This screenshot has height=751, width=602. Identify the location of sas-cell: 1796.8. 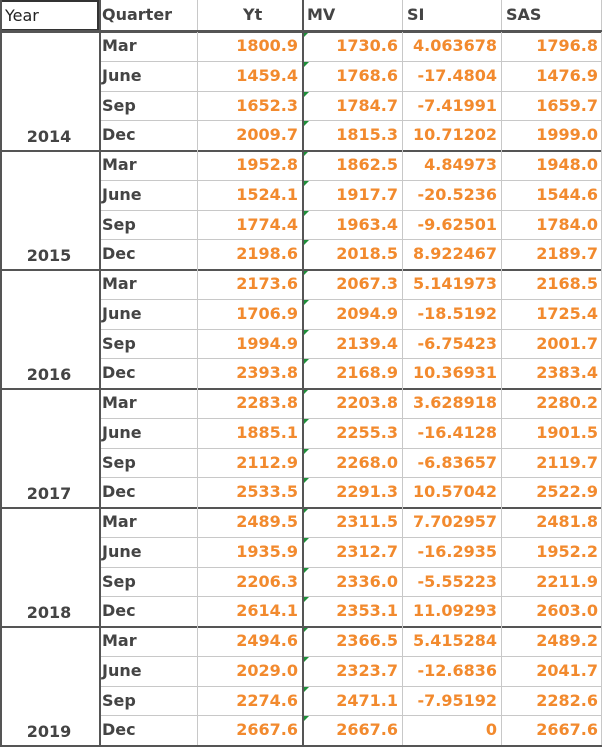
(551, 46).